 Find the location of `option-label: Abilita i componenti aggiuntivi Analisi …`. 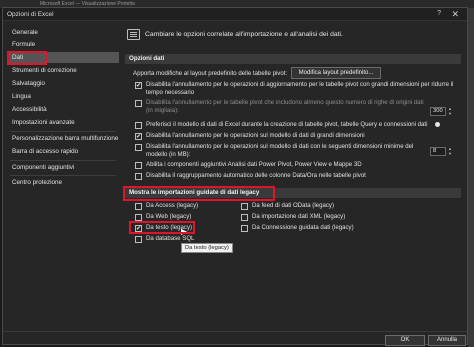

option-label: Abilita i componenti aggiuntivi Analisi … is located at coordinates (254, 164).